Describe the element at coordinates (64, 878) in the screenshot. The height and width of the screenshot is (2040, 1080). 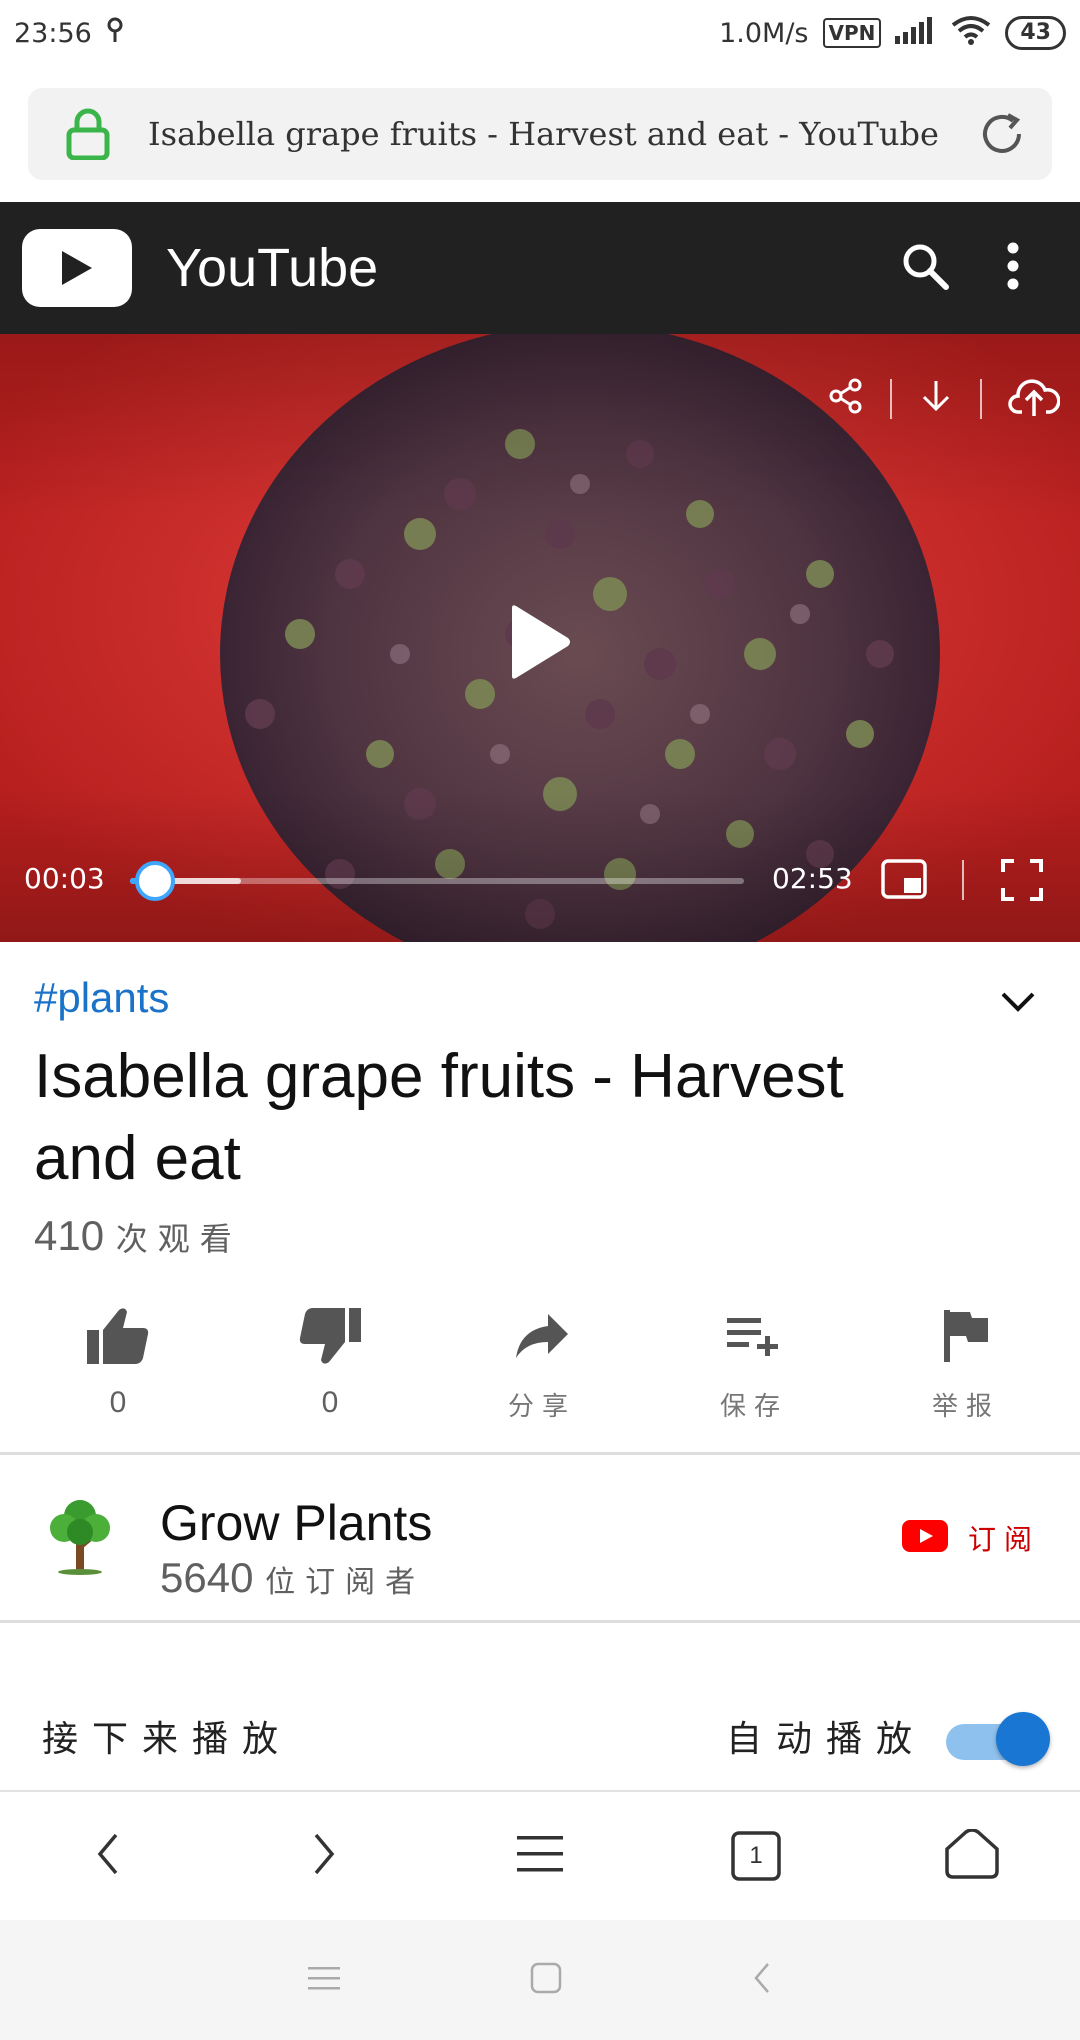
I see `current-time: 00:03` at that location.